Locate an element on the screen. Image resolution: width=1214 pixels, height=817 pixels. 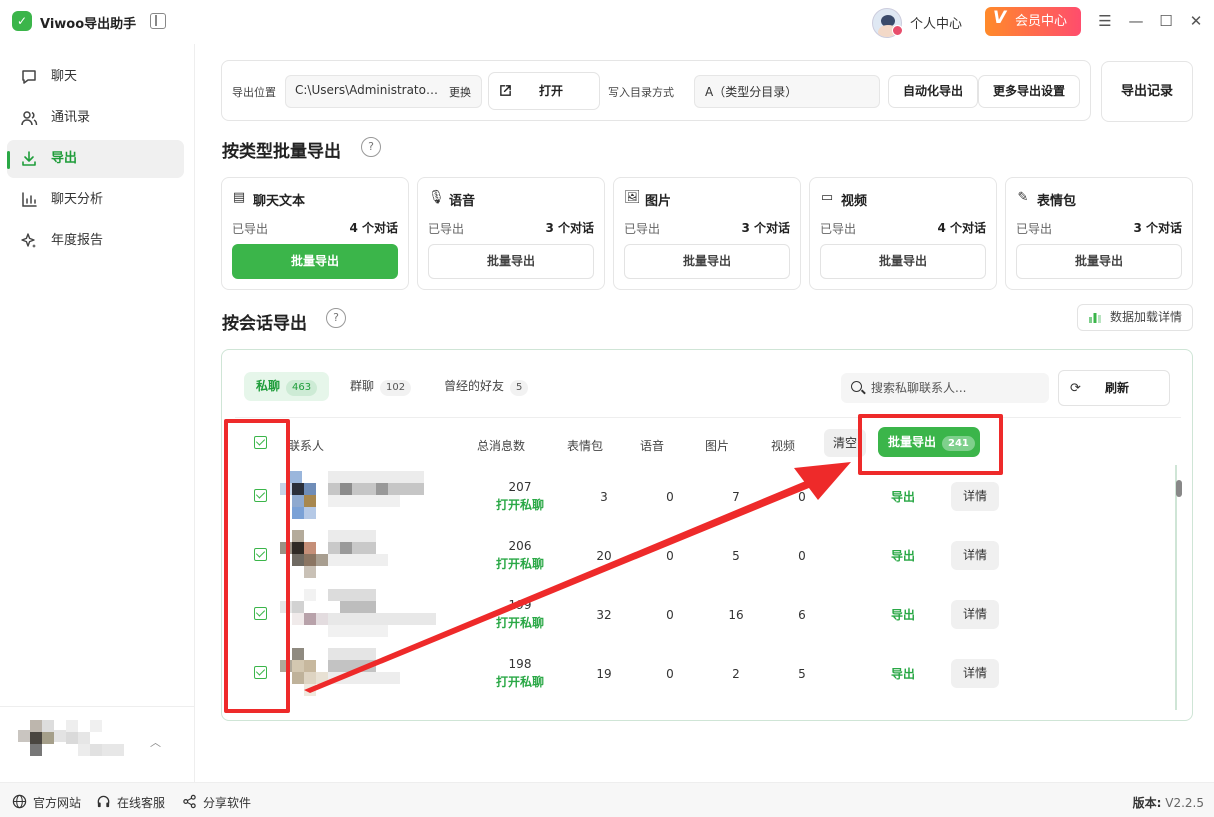
scrollbar-track is located at coordinates (1176, 587).